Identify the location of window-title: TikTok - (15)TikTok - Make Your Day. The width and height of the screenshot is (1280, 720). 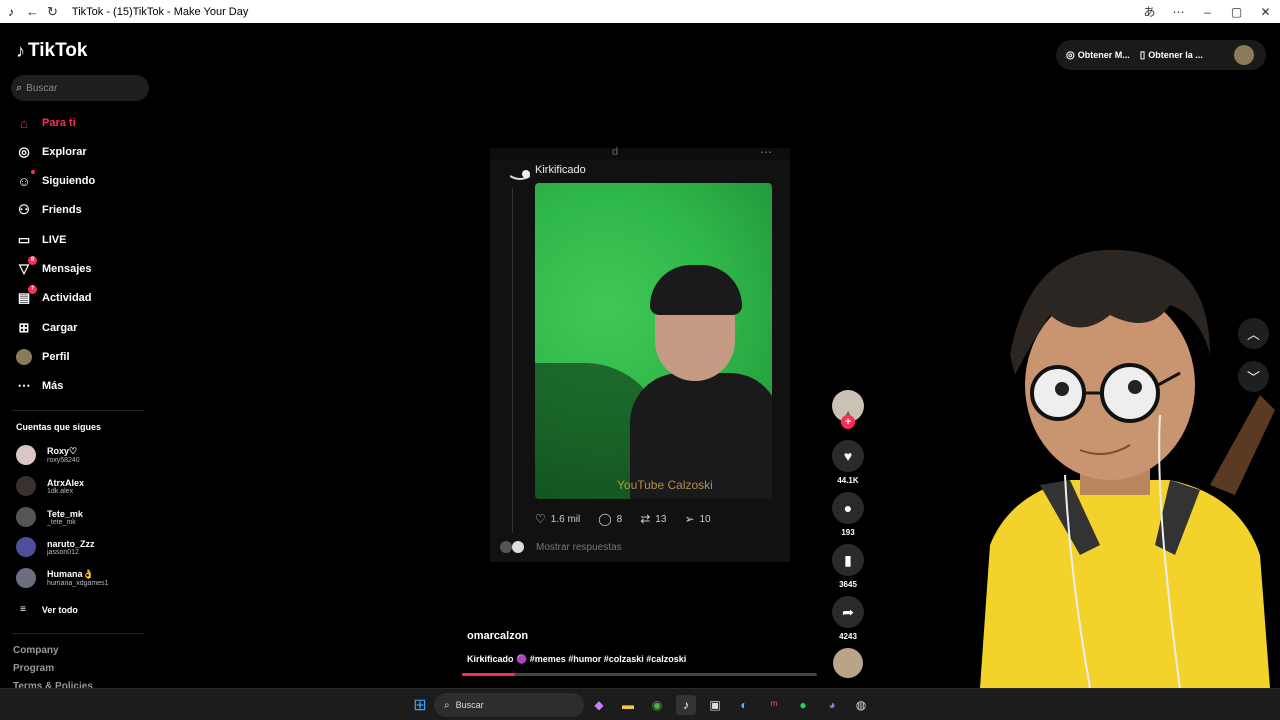
(160, 11).